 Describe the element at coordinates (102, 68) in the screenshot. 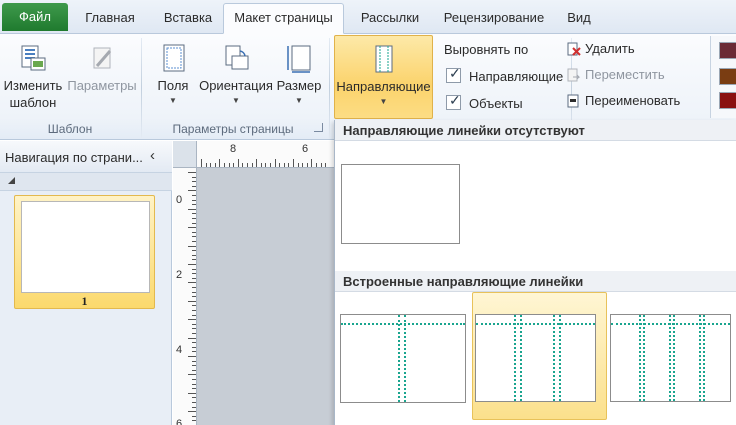

I see `template-parameters-button: Параметры` at that location.